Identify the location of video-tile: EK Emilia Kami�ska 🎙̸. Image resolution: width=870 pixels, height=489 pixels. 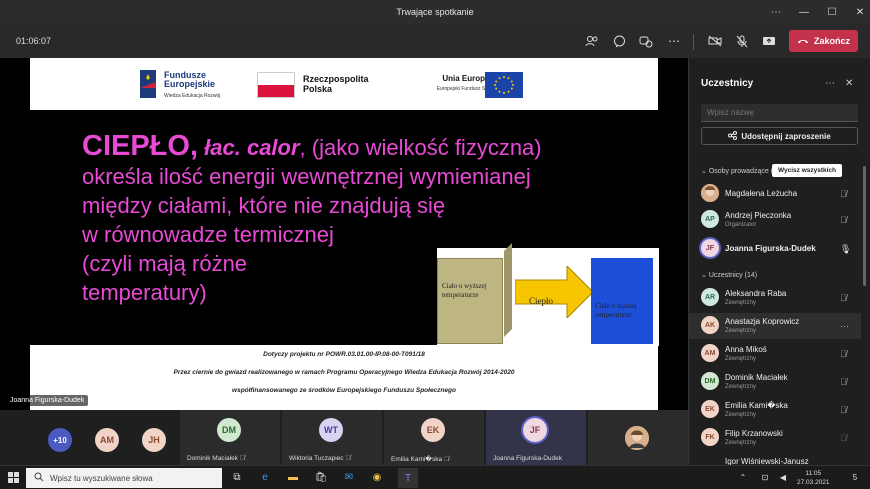
(434, 437).